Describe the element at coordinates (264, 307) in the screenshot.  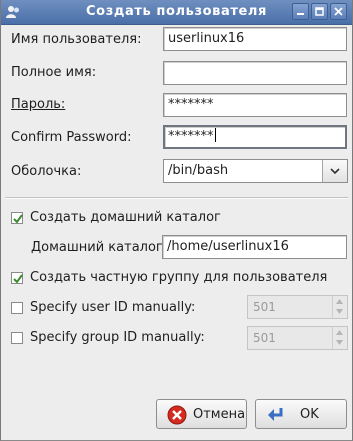
I see `uid-value: 501` at that location.